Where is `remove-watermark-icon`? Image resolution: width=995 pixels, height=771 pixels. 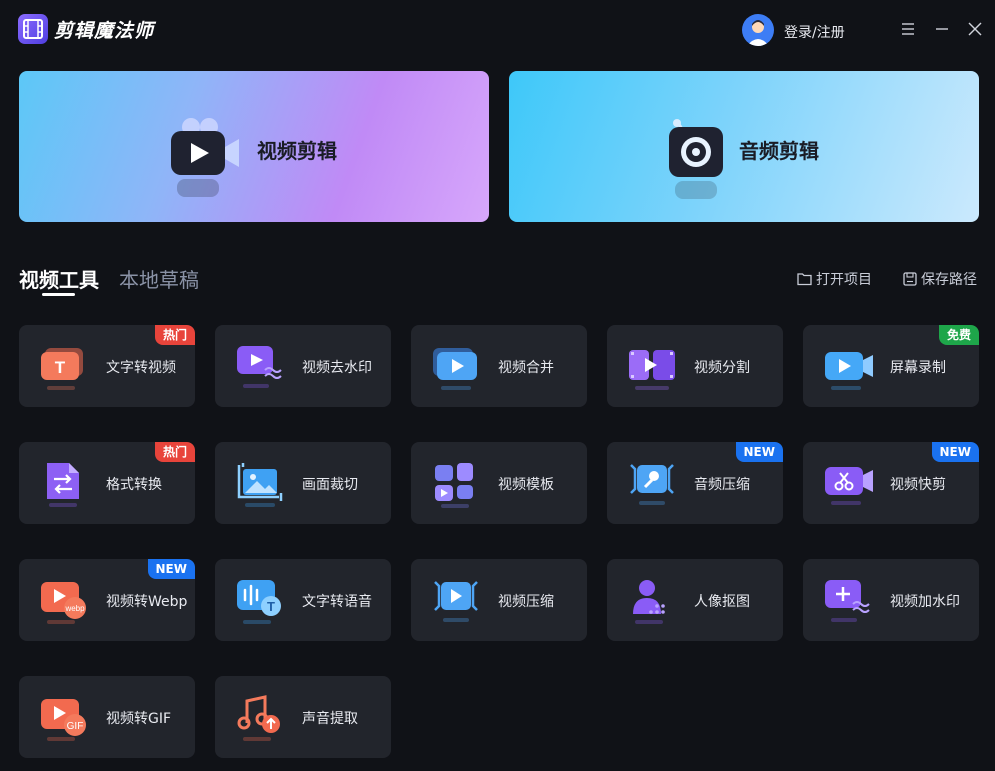 remove-watermark-icon is located at coordinates (261, 368).